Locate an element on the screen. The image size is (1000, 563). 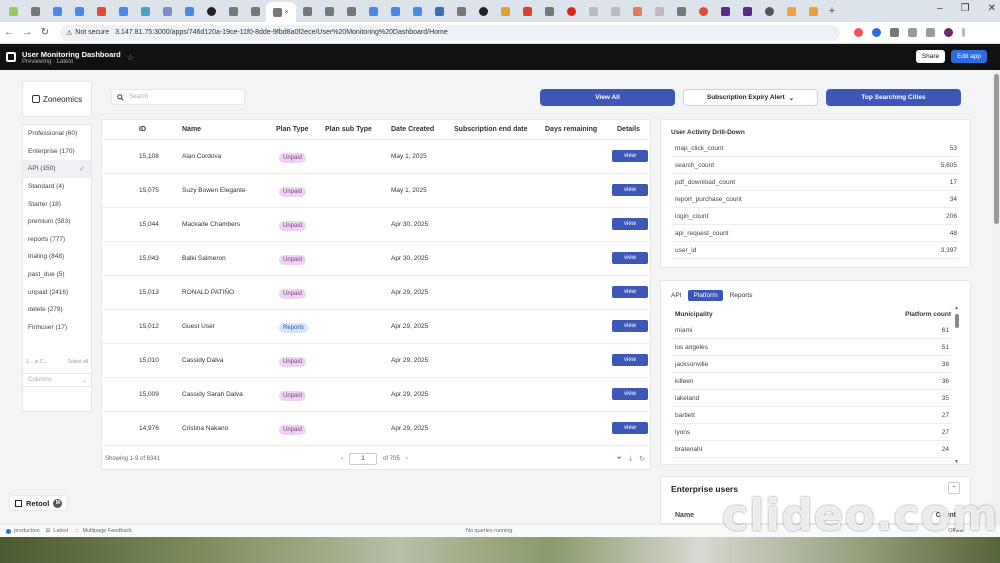
column-header-plan-sub-type: Plan sub Type is located at coordinates (348, 129).